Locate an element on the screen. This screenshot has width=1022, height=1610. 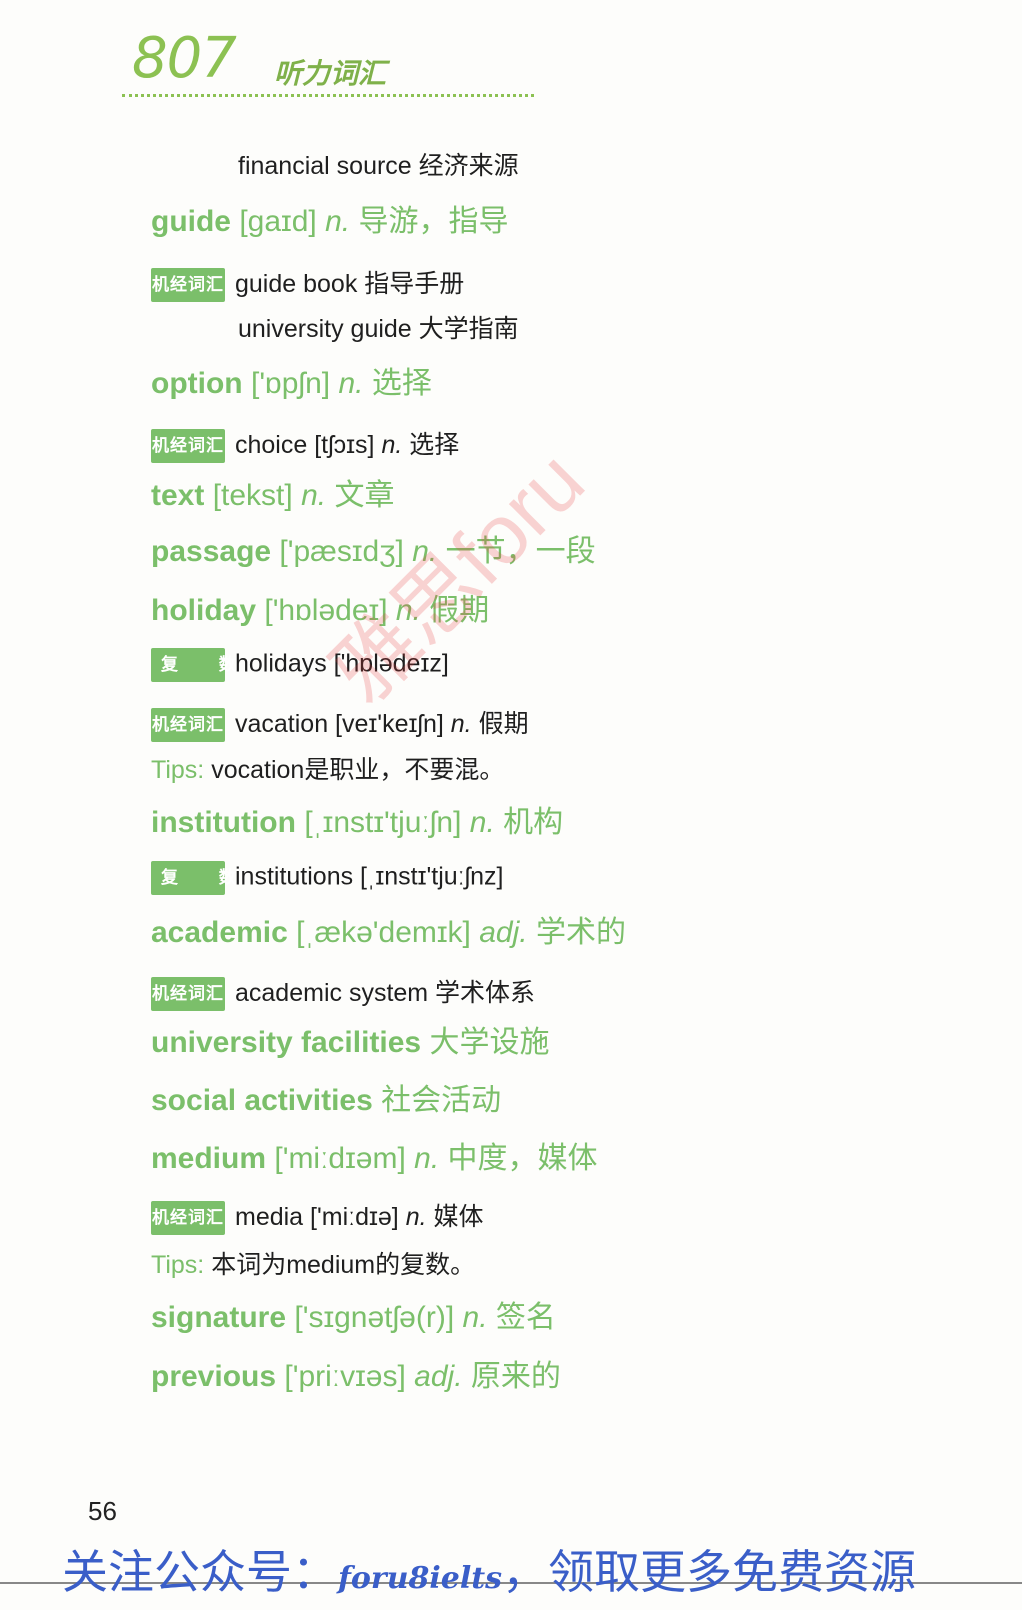
headword-entry: institution [ˌɪnstɪ'tjuːʃn] n. 机构 is located at coordinates (357, 819).